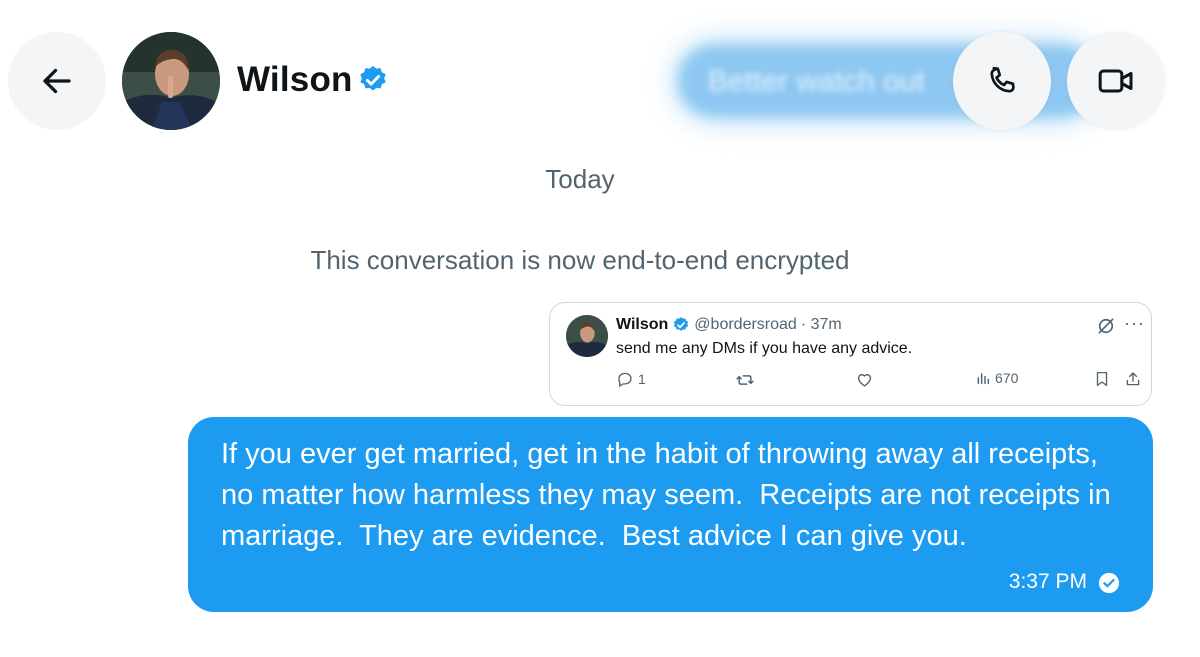  I want to click on reply-button: 1, so click(631, 379).